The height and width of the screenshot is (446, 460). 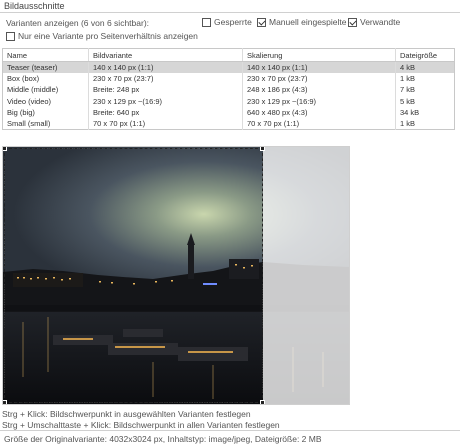 I want to click on locked-checkbox-label: Gesperrte, so click(x=233, y=22).